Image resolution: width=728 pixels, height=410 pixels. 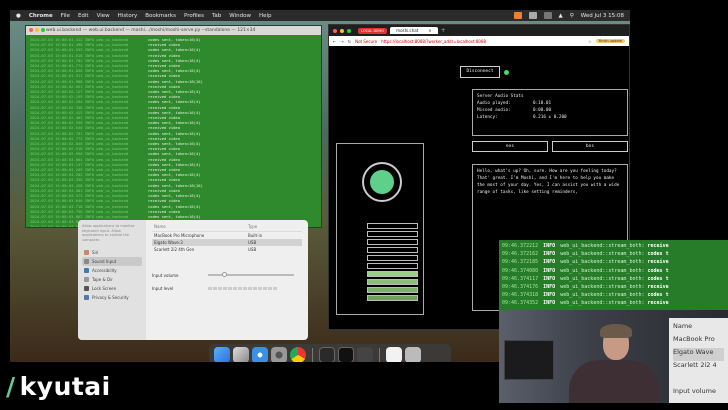 What do you see at coordinates (279, 354) in the screenshot?
I see `system-settings-icon` at bounding box center [279, 354].